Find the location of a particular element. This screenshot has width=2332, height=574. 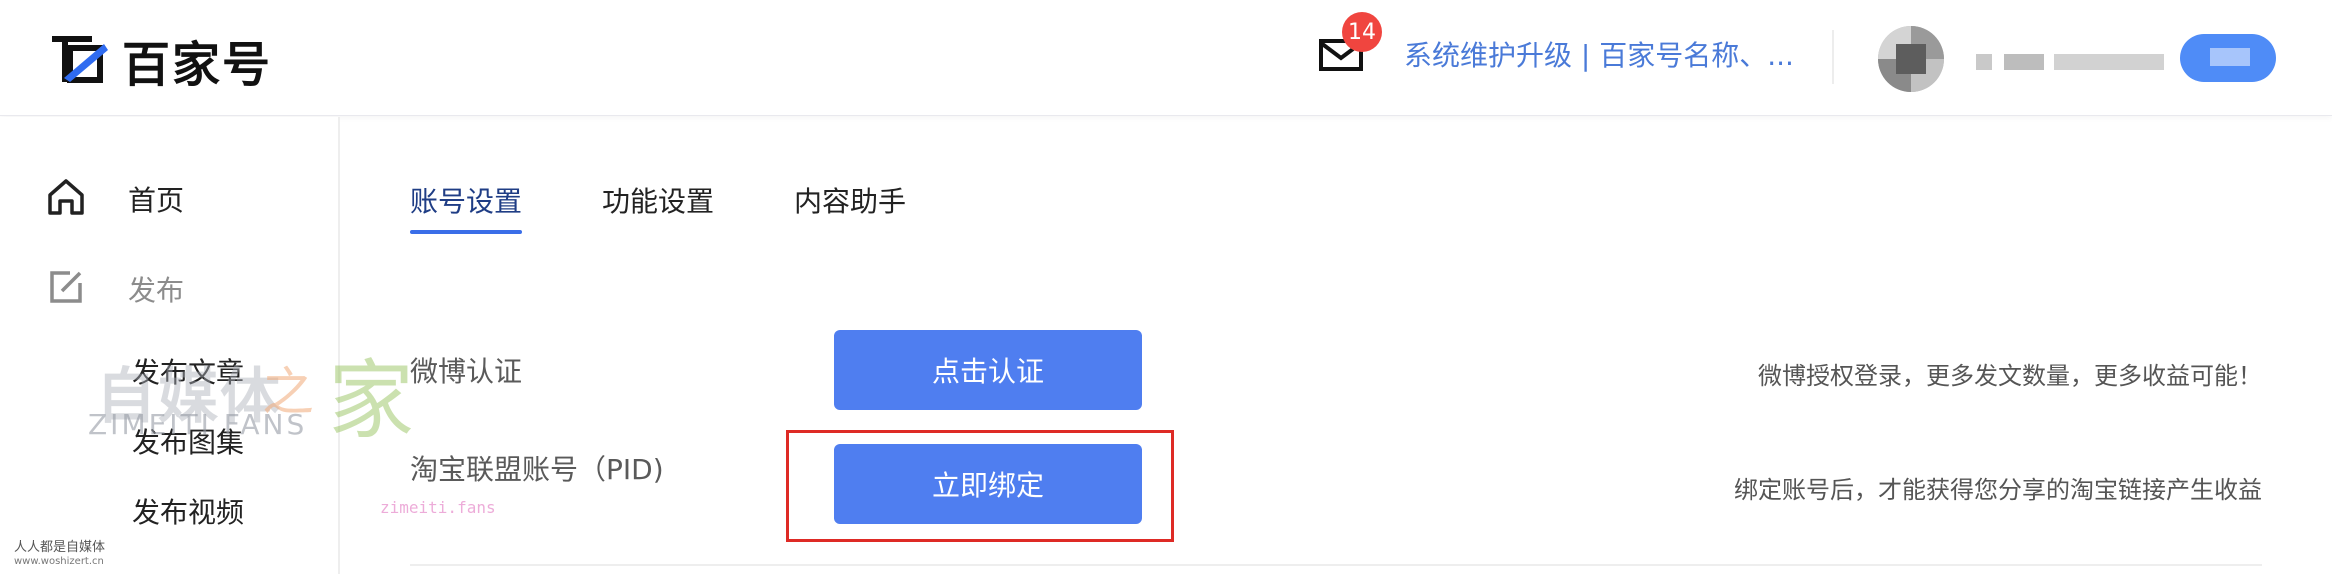

avatar is located at coordinates (1911, 59).